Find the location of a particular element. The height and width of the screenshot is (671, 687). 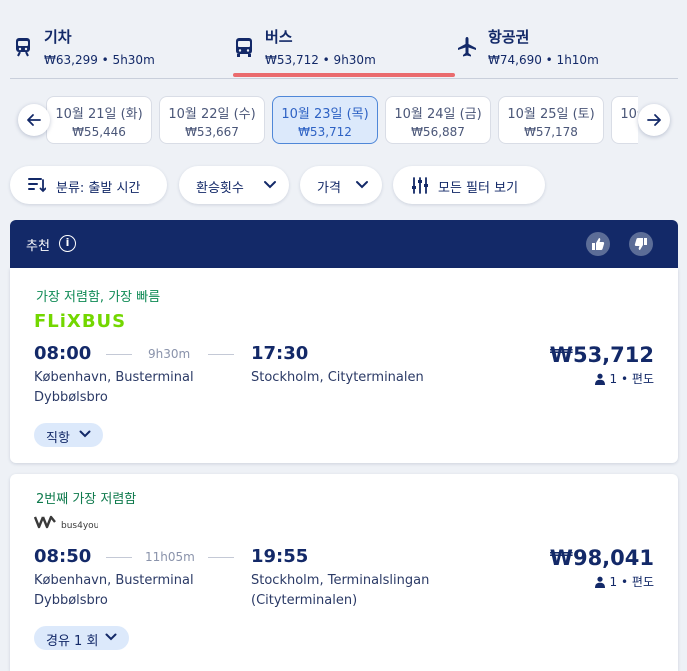

price-label: 가격 is located at coordinates (329, 188).